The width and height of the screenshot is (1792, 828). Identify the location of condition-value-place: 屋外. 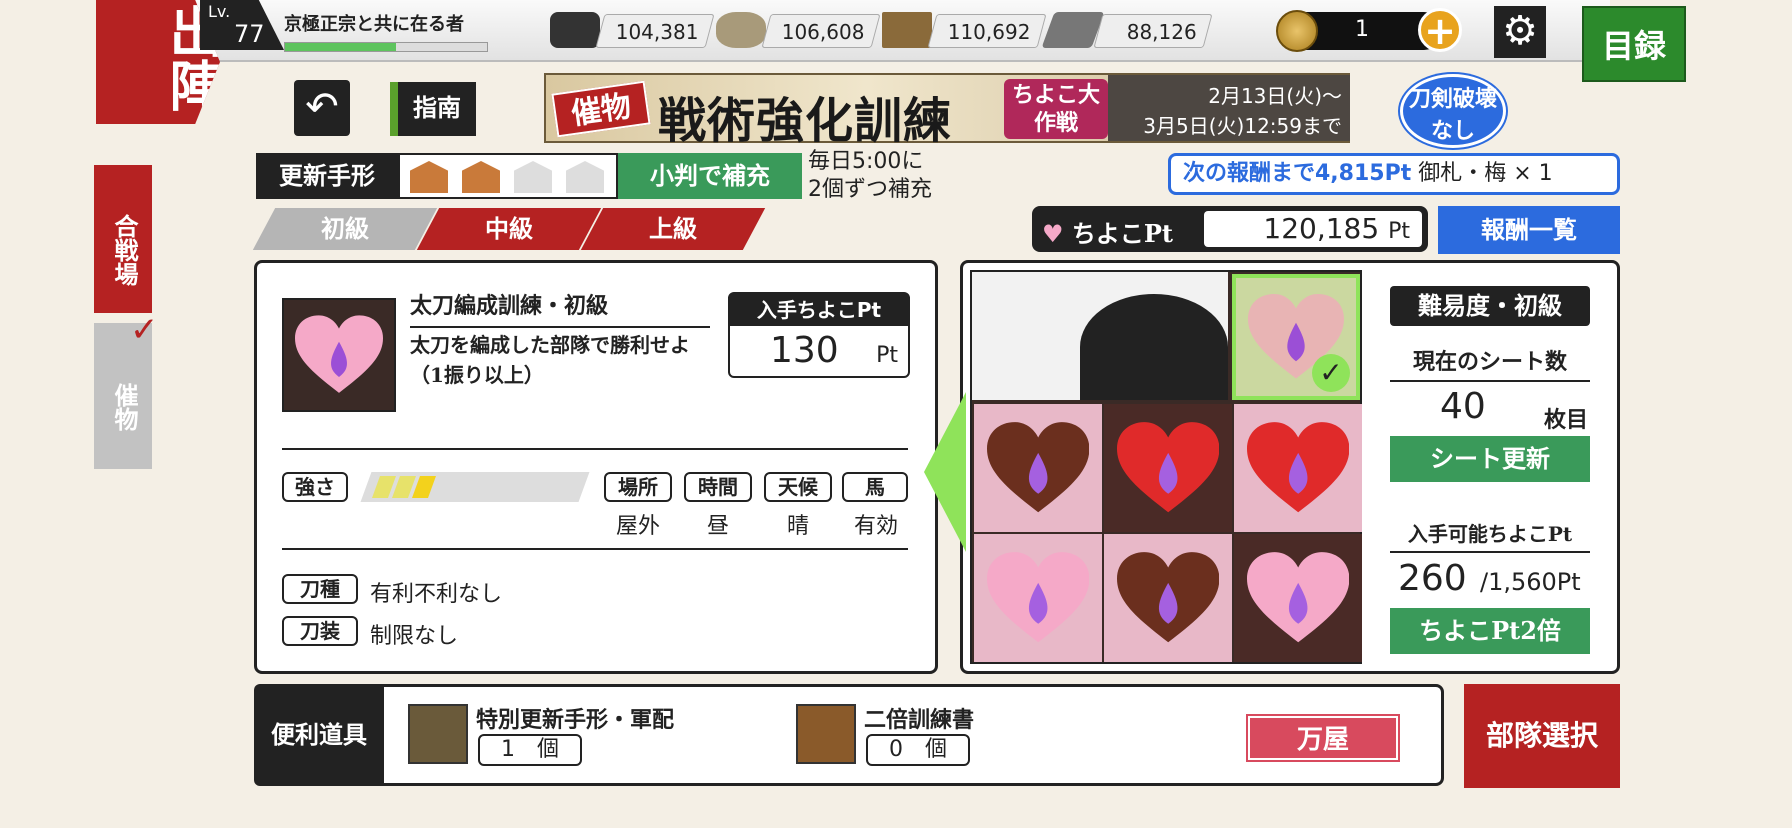
(637, 526).